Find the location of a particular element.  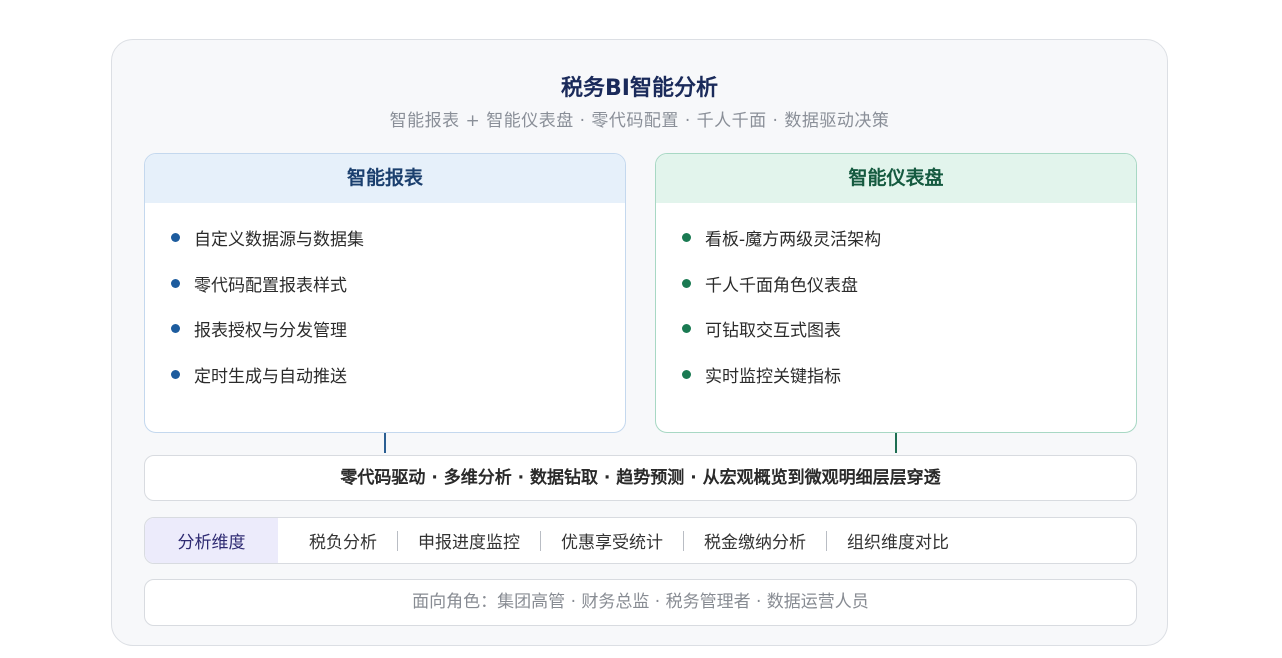

list-item: 看板-魔方两级灵活架构 is located at coordinates (909, 248).